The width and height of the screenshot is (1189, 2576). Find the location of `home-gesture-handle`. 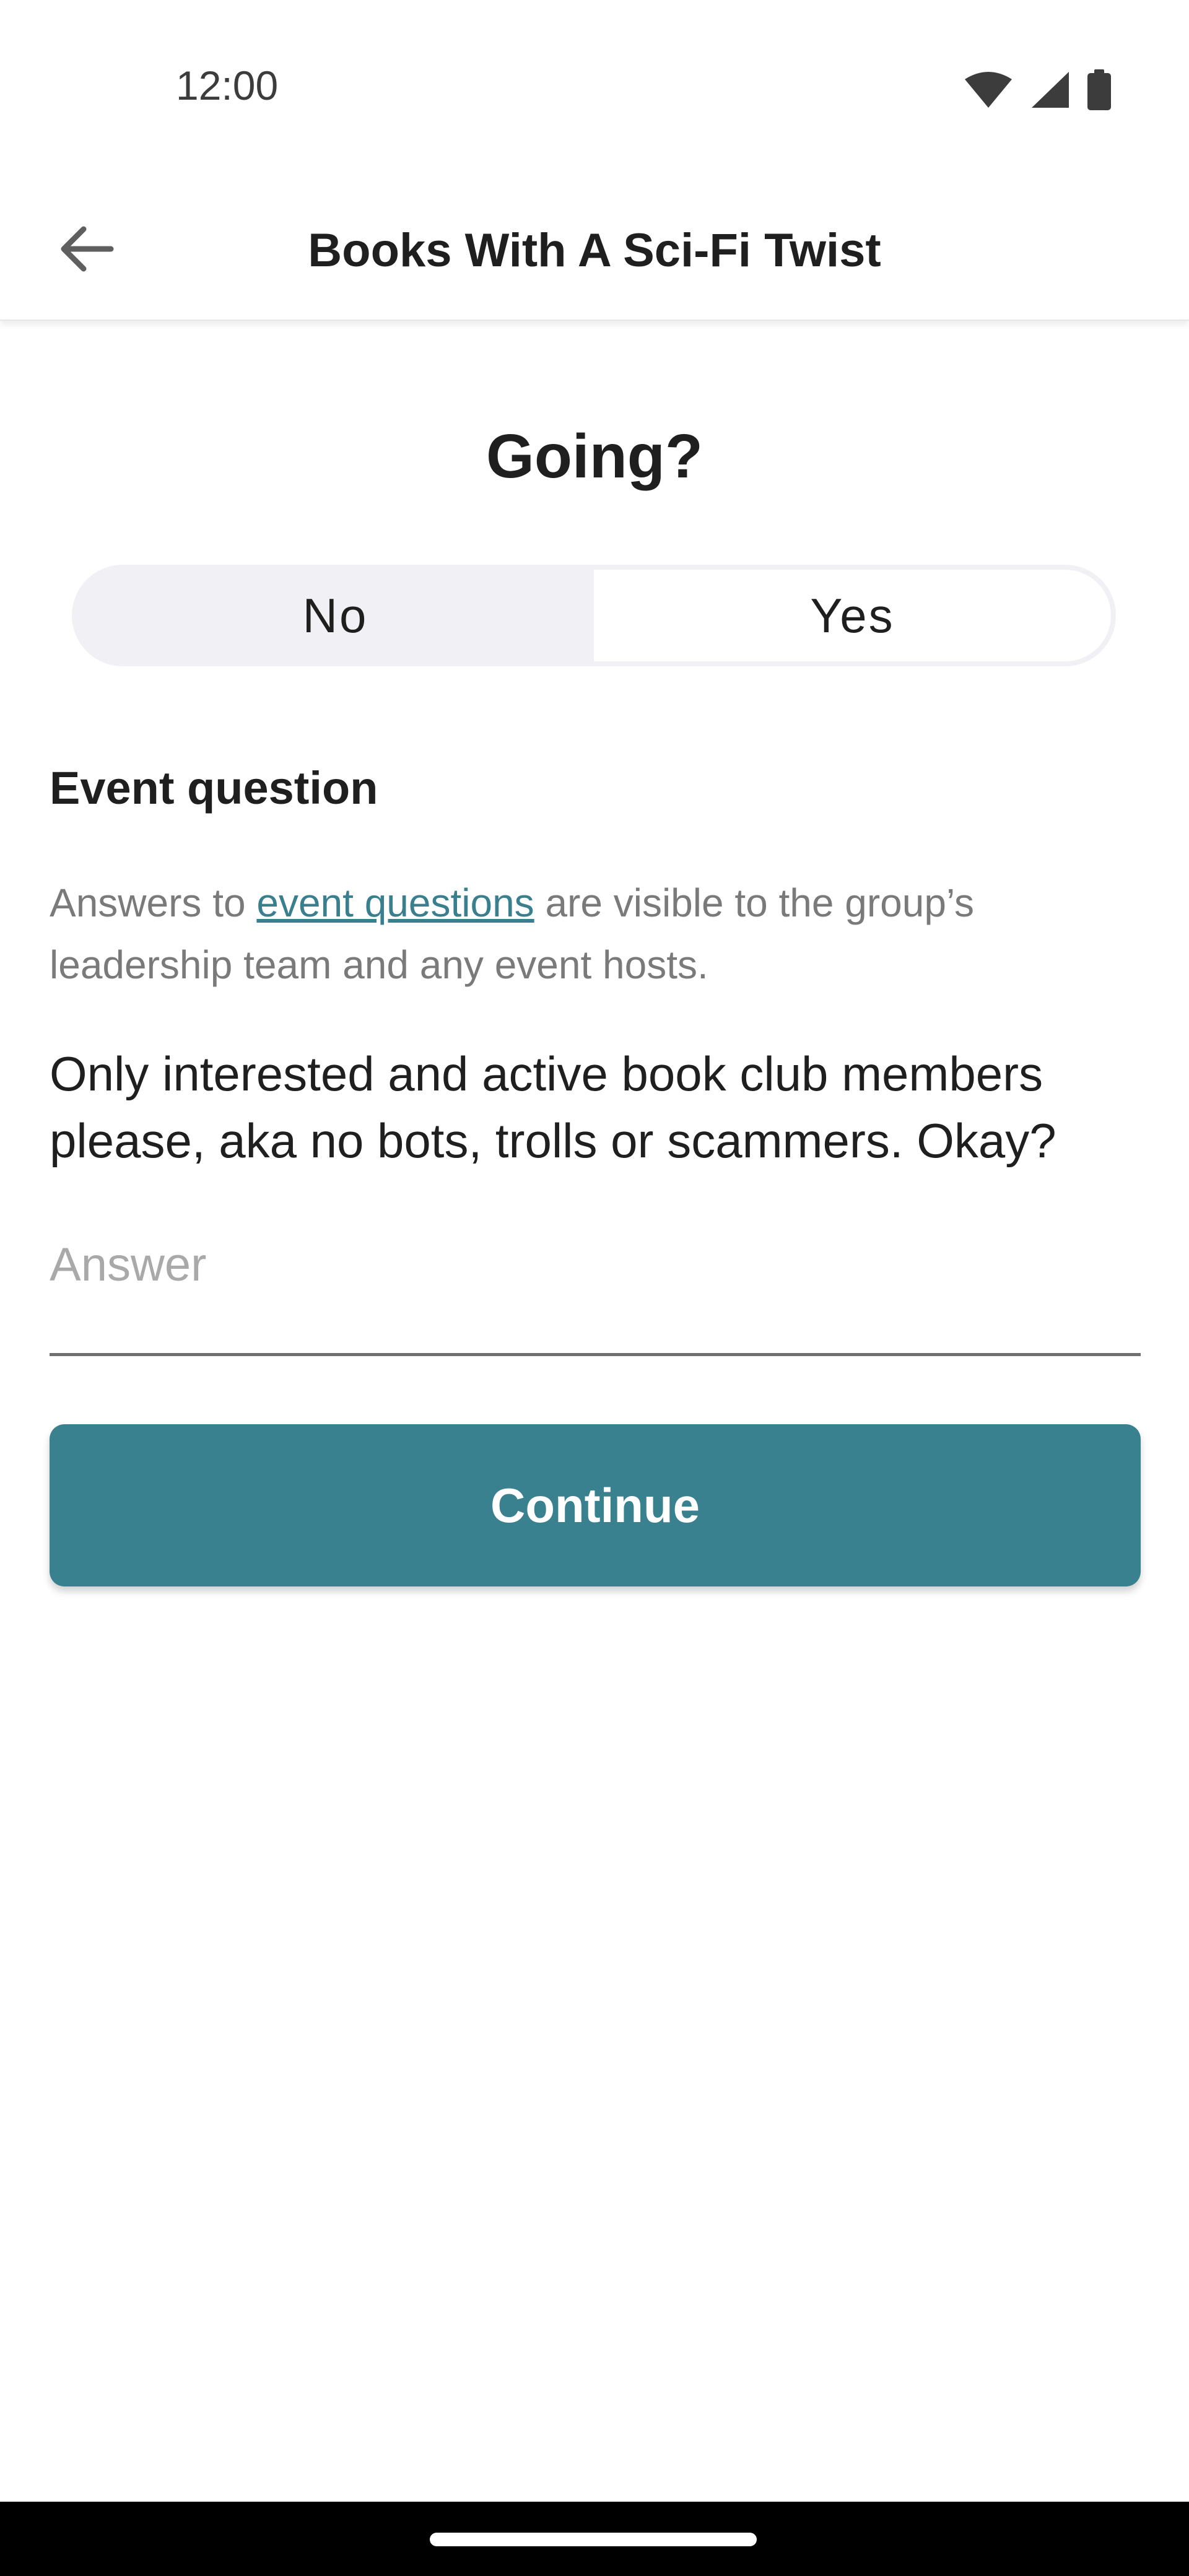

home-gesture-handle is located at coordinates (593, 2539).